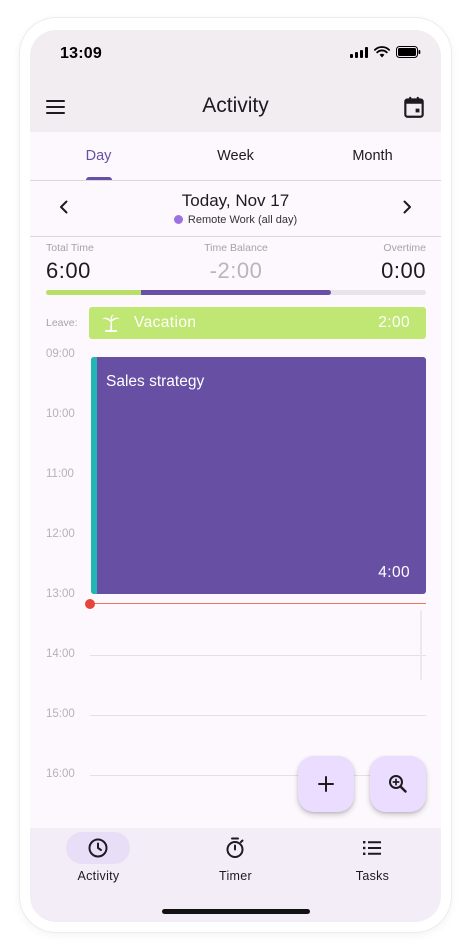 Image resolution: width=471 pixels, height=951 pixels. Describe the element at coordinates (236, 248) in the screenshot. I see `time-balance-label: Time Balance` at that location.